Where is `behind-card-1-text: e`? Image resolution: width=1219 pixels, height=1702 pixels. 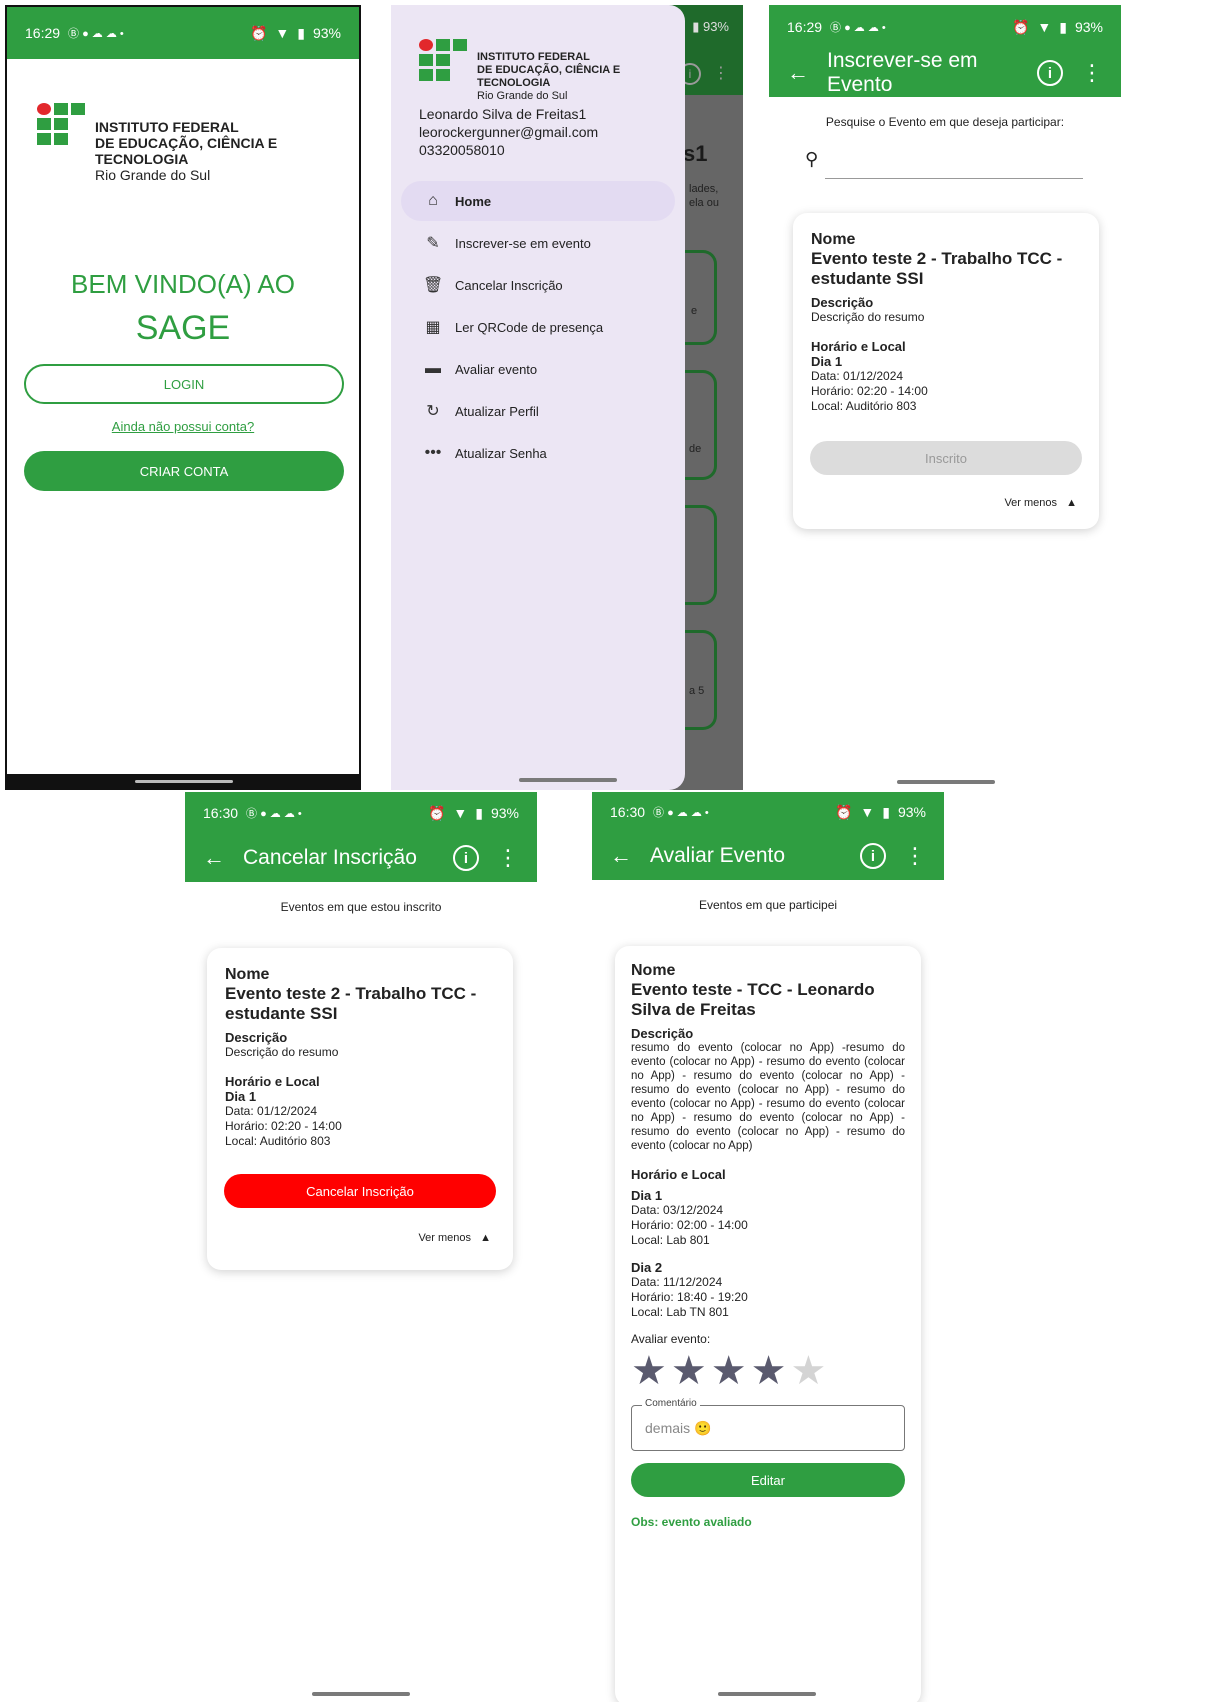
behind-card-1-text: e is located at coordinates (694, 311).